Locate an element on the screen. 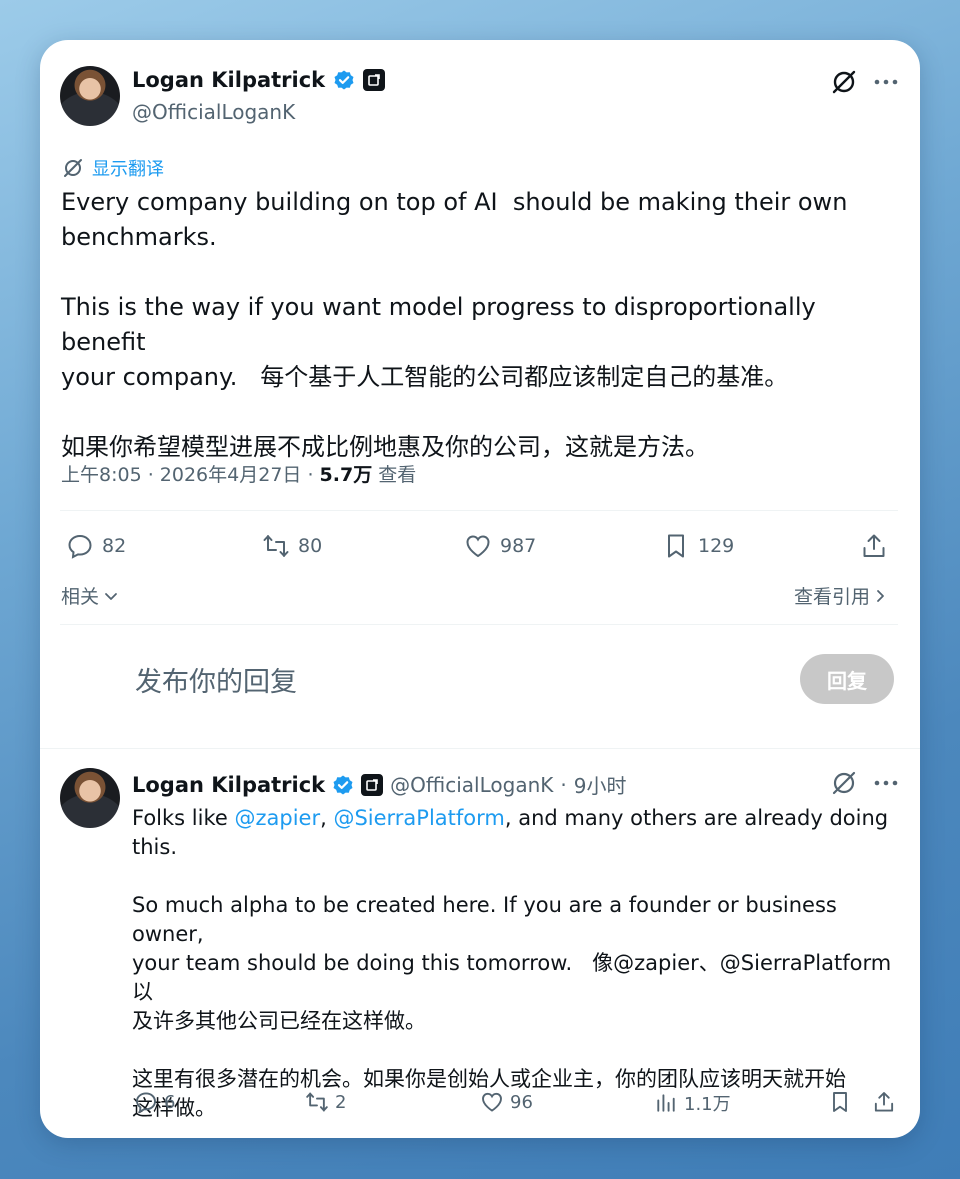 This screenshot has width=960, height=1179. show-translation-link: 显示翻译 is located at coordinates (113, 168).